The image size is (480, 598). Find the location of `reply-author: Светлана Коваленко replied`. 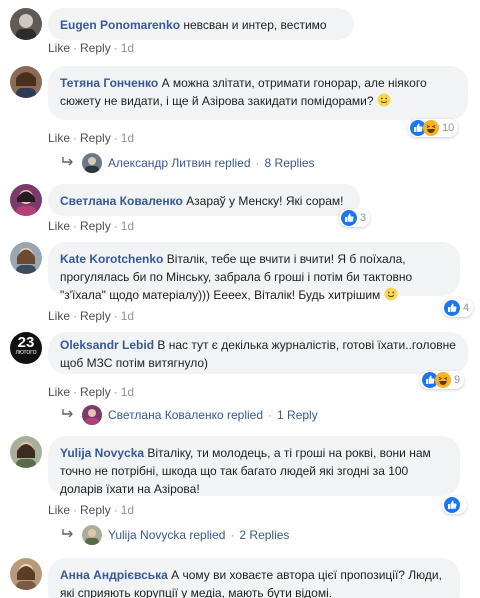

reply-author: Светлана Коваленко replied is located at coordinates (186, 415).